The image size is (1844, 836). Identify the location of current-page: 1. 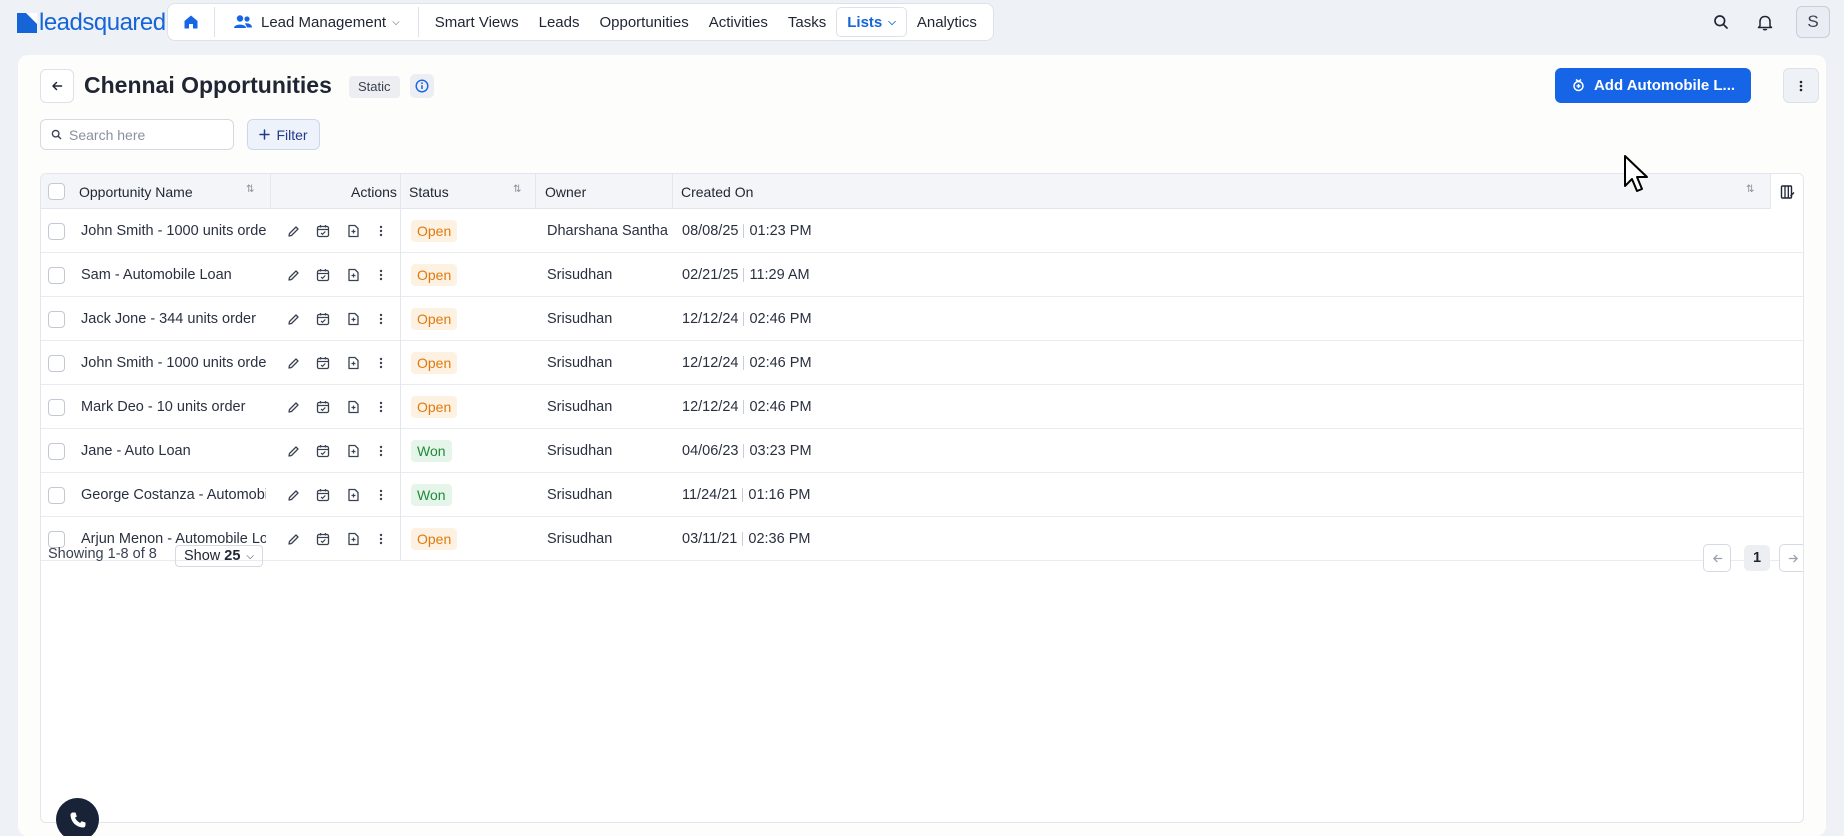
(1757, 558).